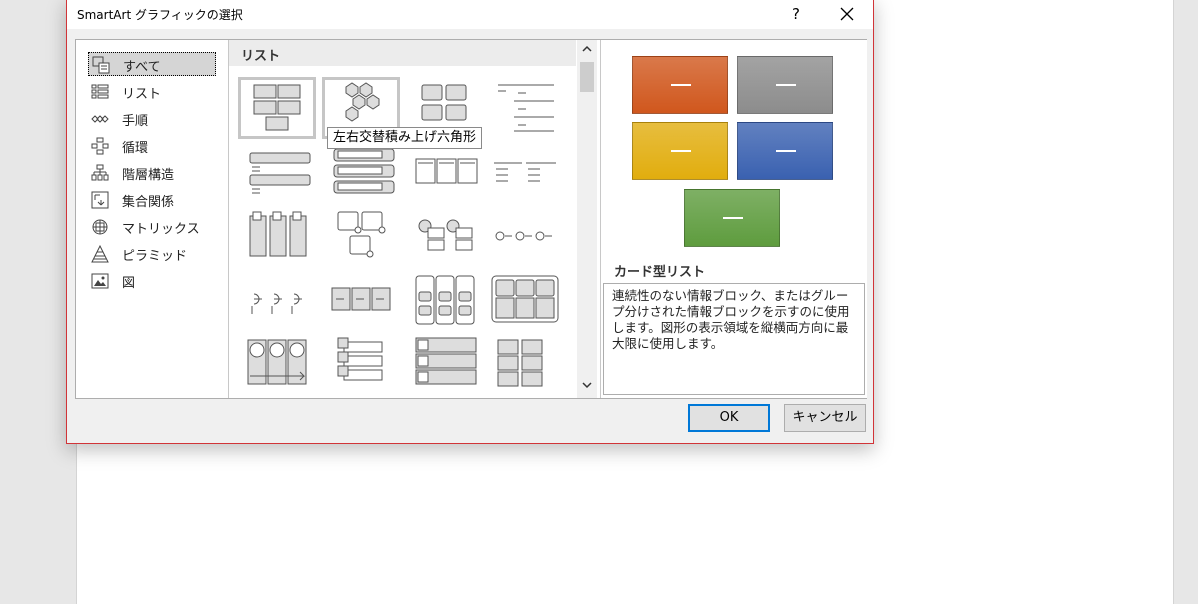  Describe the element at coordinates (402, 53) in the screenshot. I see `gallery-section-header: リスト` at that location.